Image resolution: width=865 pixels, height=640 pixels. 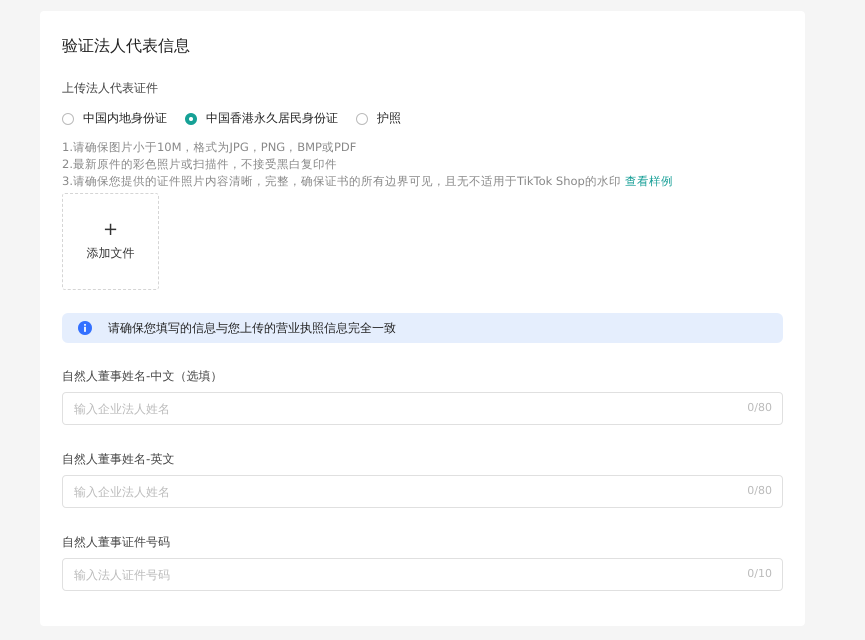 I want to click on radio-label: 中国内地身份证, so click(x=125, y=118).